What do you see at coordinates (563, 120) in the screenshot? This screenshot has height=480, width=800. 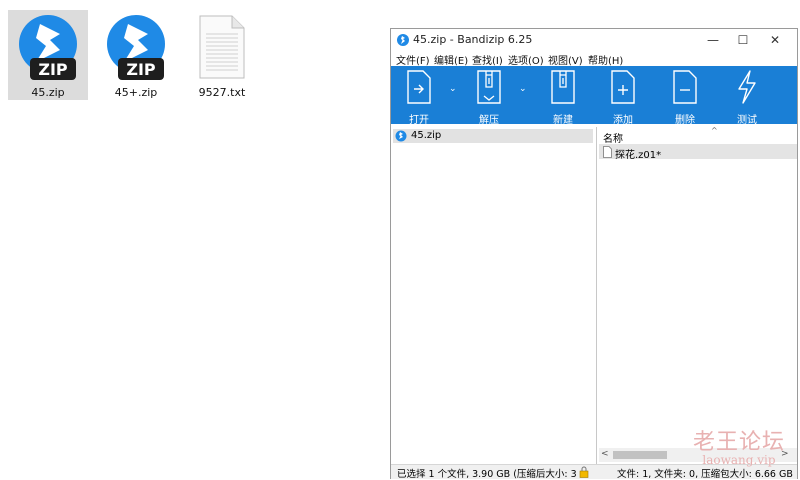 I see `new-label: 新建` at bounding box center [563, 120].